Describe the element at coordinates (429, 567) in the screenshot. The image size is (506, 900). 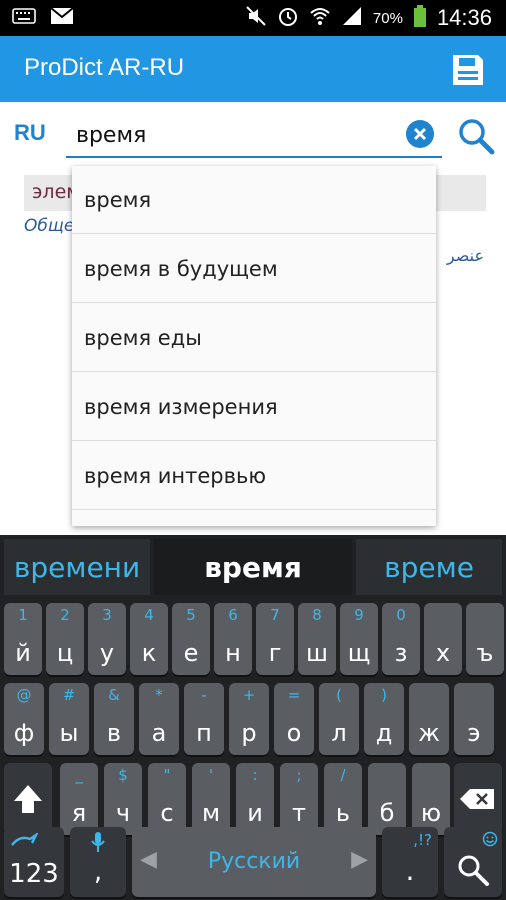
I see `candidate-right: време` at that location.